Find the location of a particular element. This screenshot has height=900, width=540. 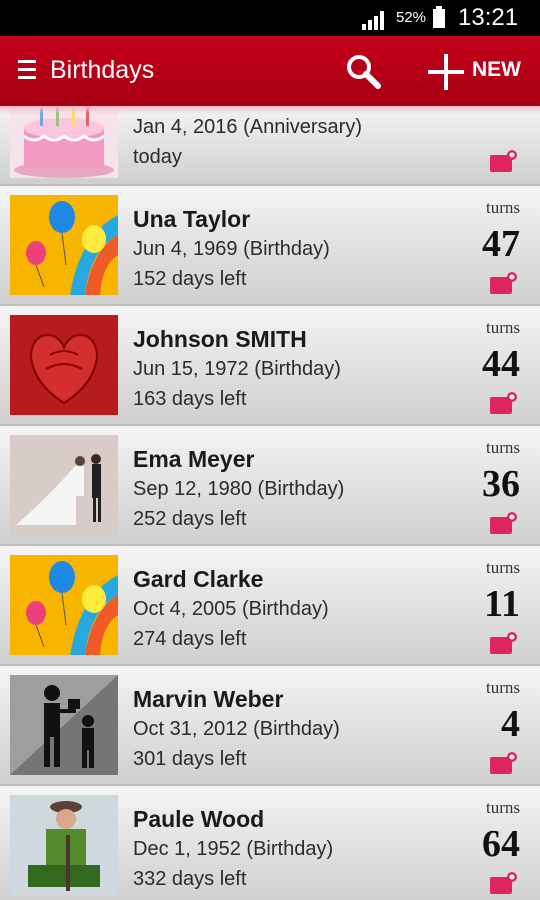

plus-icon is located at coordinates (446, 72).